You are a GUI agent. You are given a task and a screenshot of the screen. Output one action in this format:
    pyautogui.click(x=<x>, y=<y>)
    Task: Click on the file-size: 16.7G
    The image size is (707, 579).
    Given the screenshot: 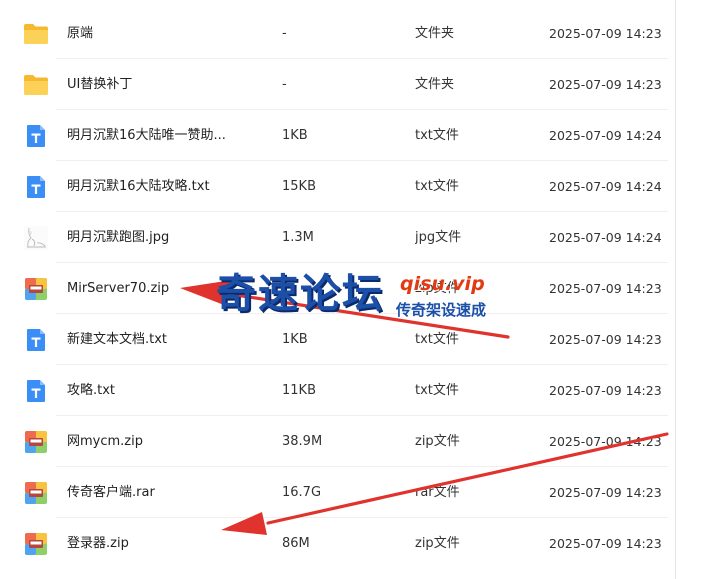 What is the action you would take?
    pyautogui.click(x=302, y=492)
    